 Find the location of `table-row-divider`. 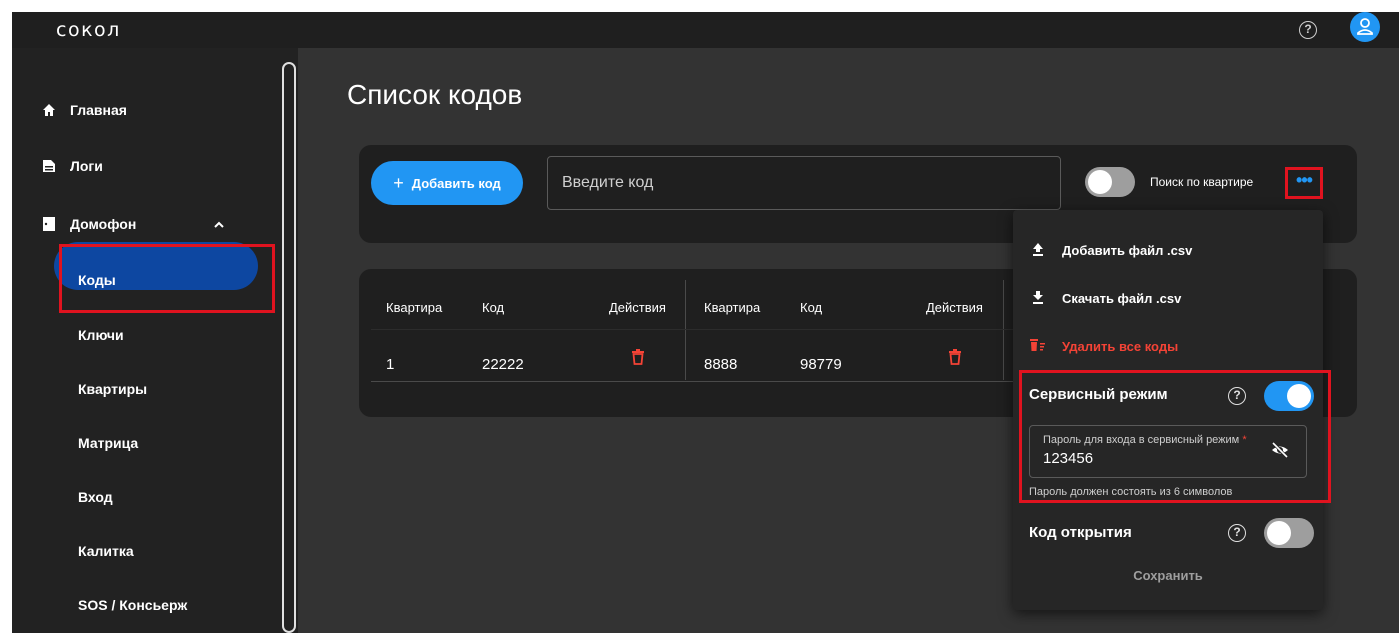

table-row-divider is located at coordinates (698, 381).